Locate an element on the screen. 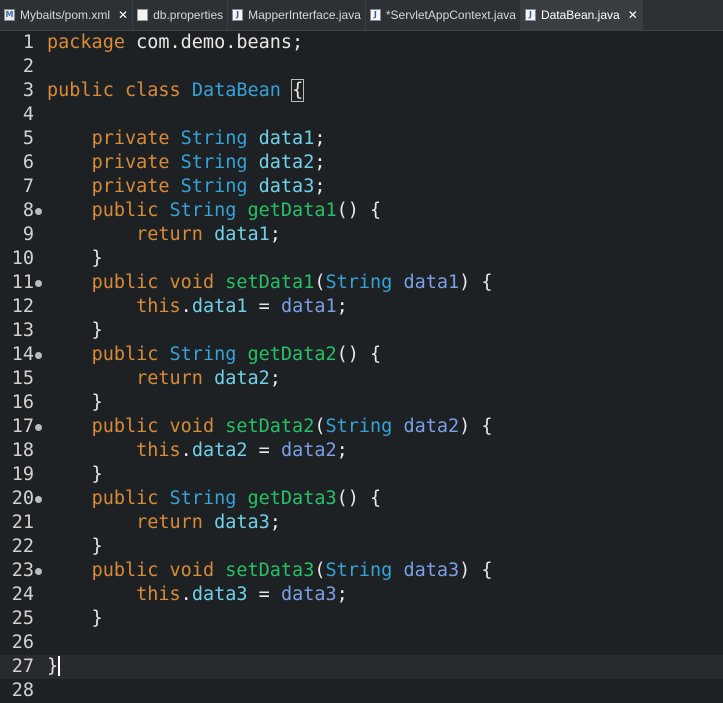 Image resolution: width=723 pixels, height=703 pixels. code-line: 16 } is located at coordinates (361, 403).